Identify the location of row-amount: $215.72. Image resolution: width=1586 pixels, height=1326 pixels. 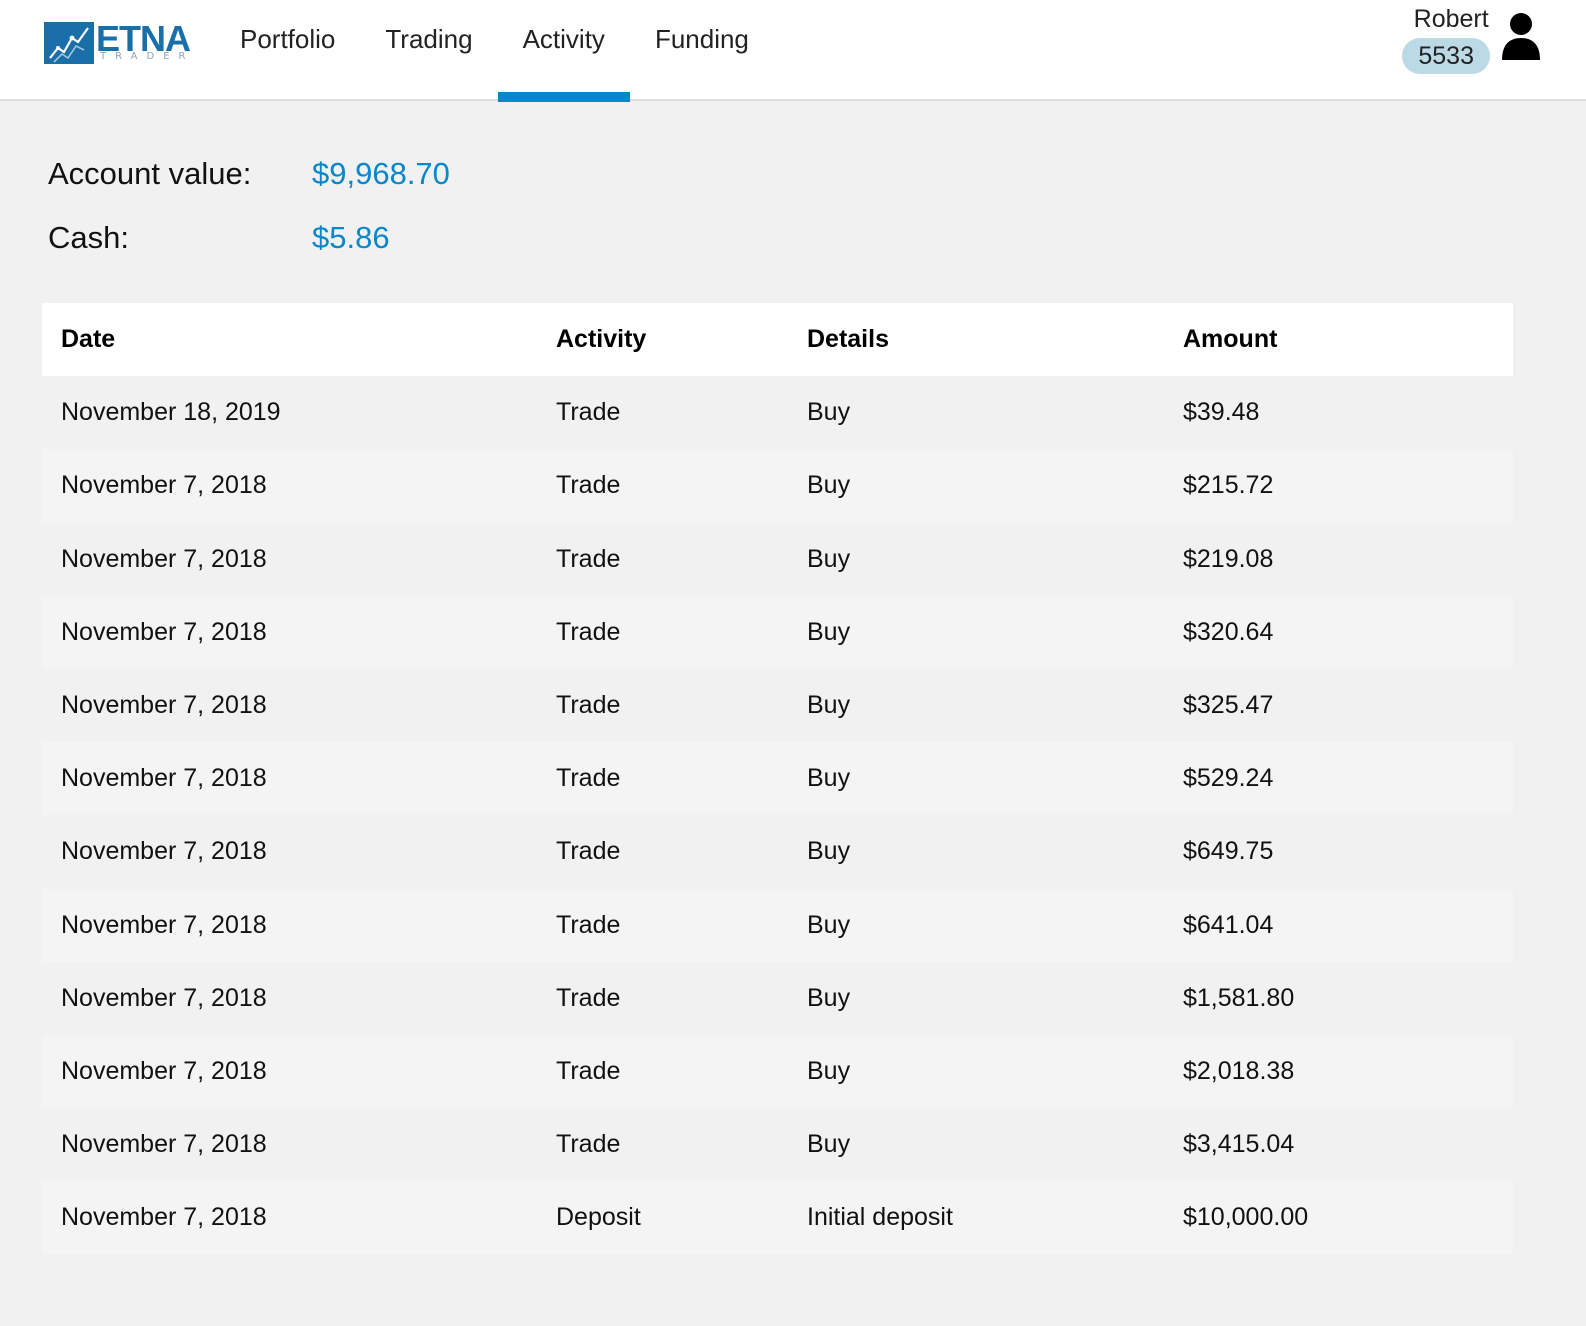
(1228, 485).